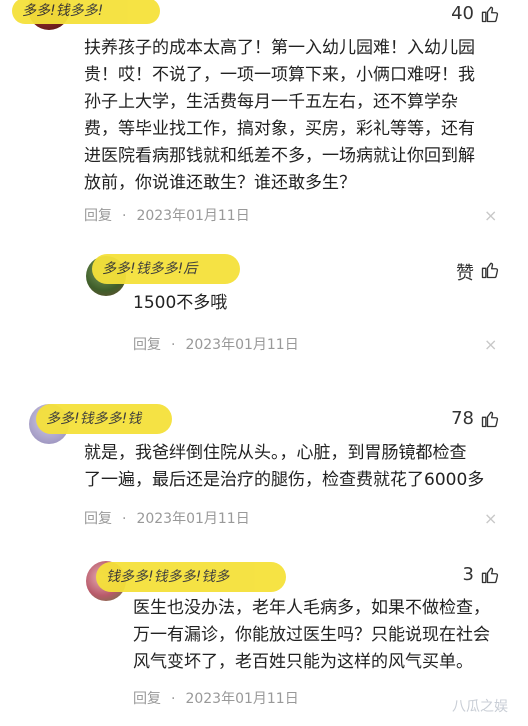  What do you see at coordinates (275, 453) in the screenshot?
I see `text-line: 就是，我爸绊倒住院从头。，心脏，到胃肠镜都检查` at bounding box center [275, 453].